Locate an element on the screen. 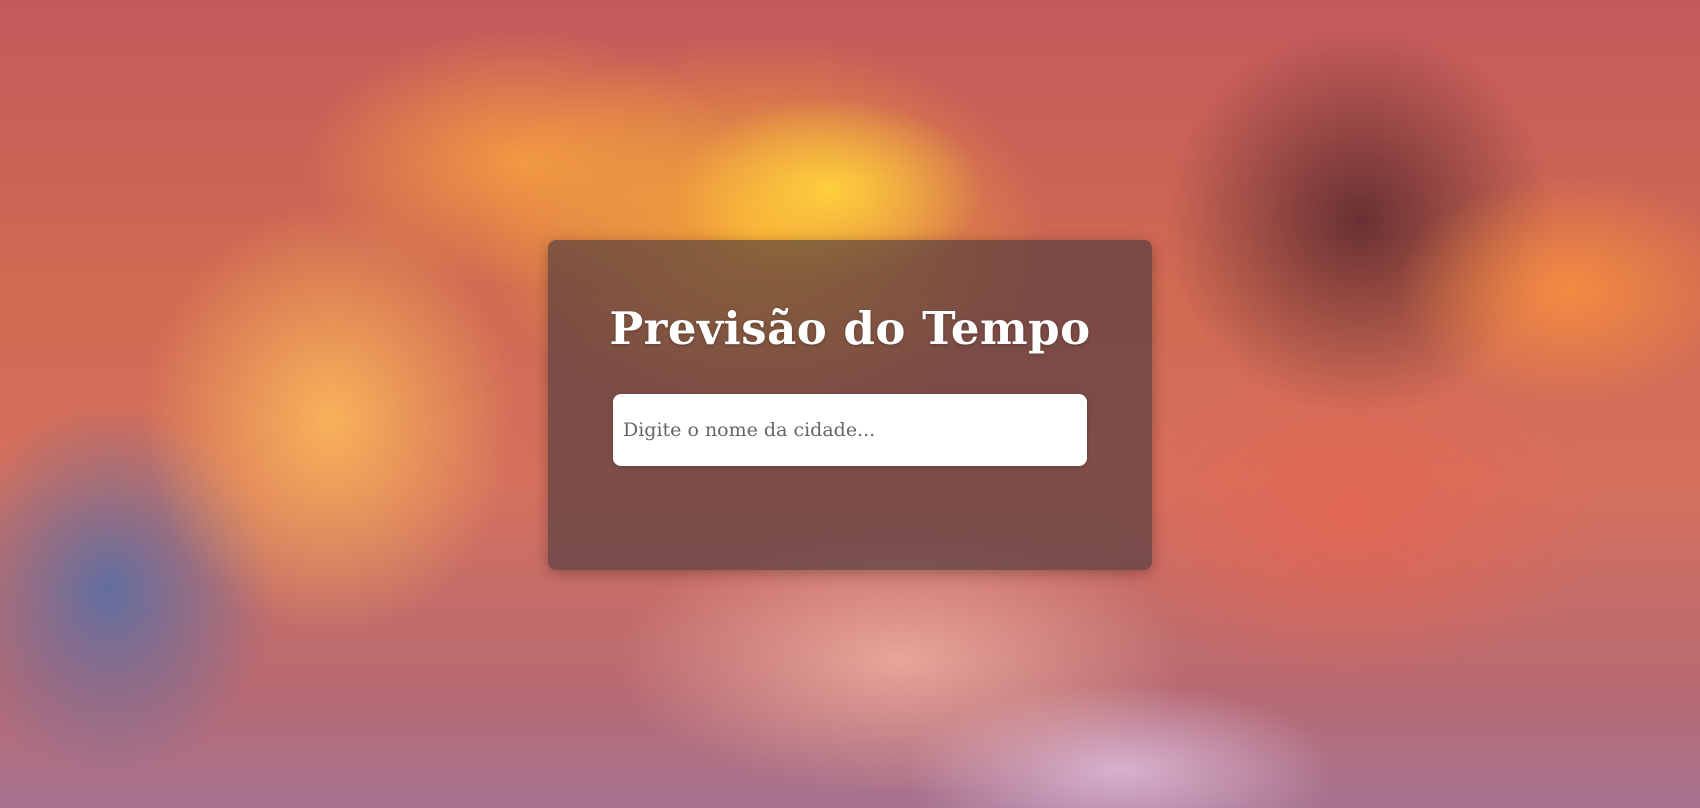 The image size is (1700, 808). page-title: Previsão do Tempo is located at coordinates (850, 328).